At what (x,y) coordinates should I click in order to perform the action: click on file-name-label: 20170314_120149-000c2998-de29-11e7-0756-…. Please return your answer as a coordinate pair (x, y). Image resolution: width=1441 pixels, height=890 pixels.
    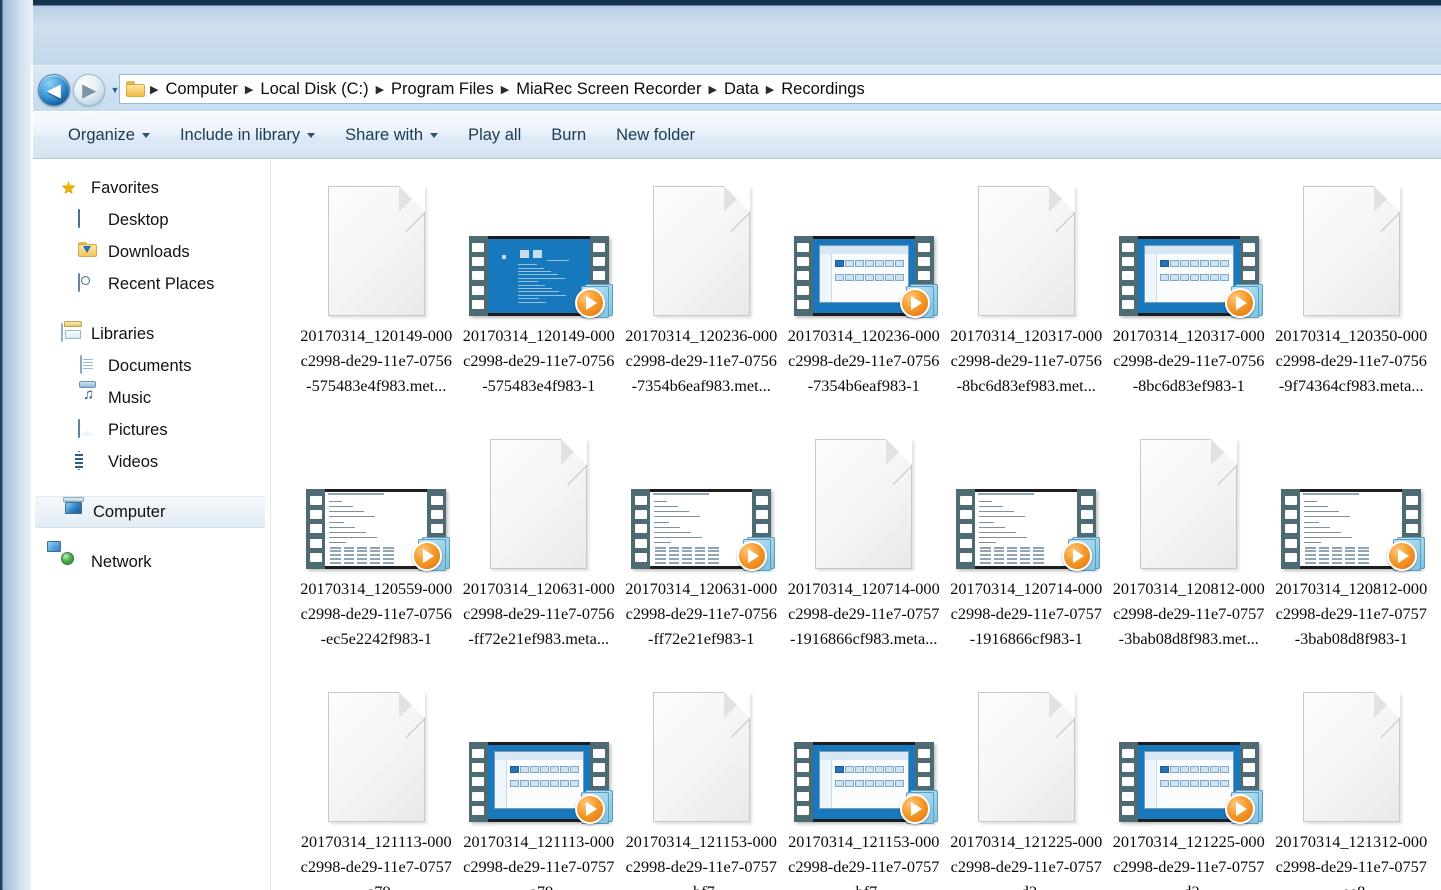
    Looking at the image, I should click on (538, 360).